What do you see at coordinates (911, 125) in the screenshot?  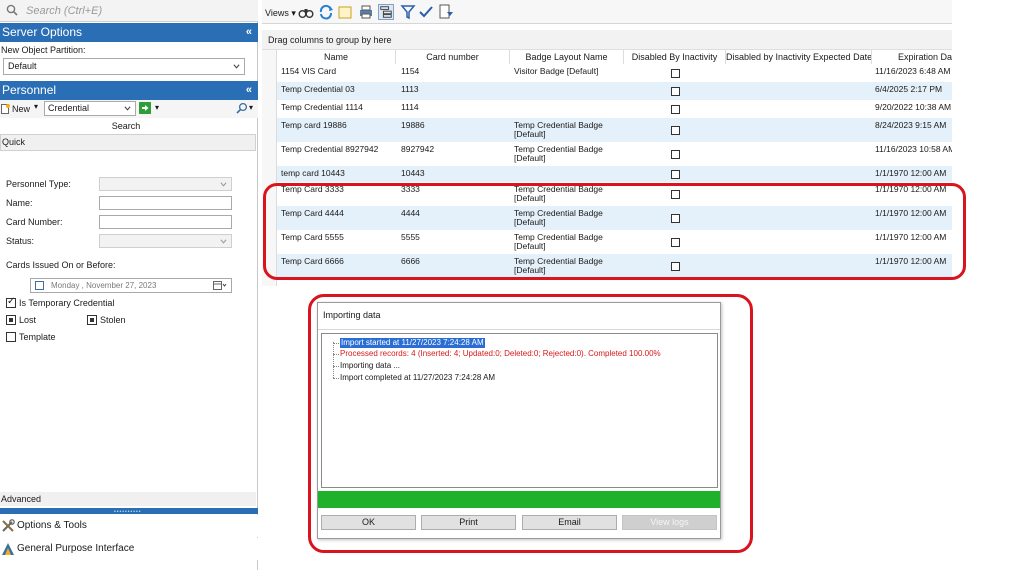 I see `cell-expiration-date: 8/24/2023 9:15 AM` at bounding box center [911, 125].